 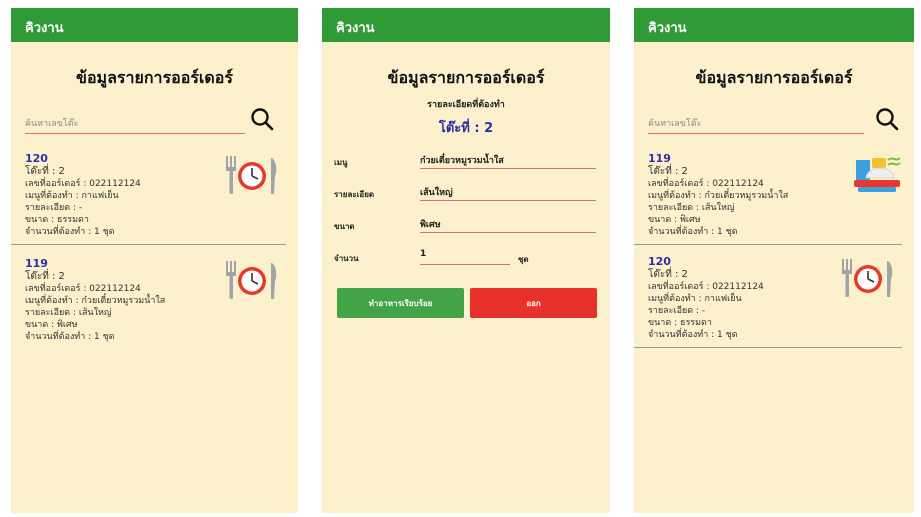 I want to click on exit-button: ออก, so click(x=533, y=303).